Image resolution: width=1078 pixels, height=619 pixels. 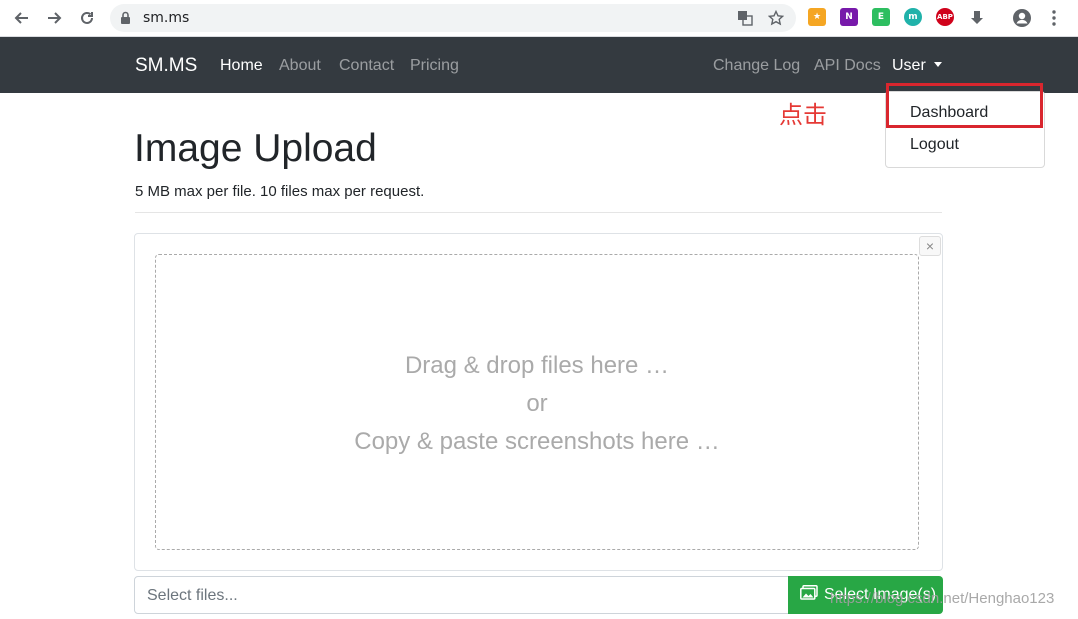 What do you see at coordinates (87, 18) in the screenshot?
I see `reload-icon` at bounding box center [87, 18].